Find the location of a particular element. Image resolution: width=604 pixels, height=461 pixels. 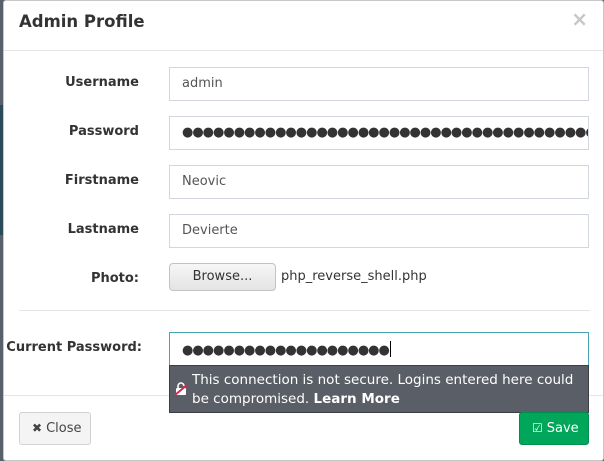

photo-label: Photo: is located at coordinates (114, 278).